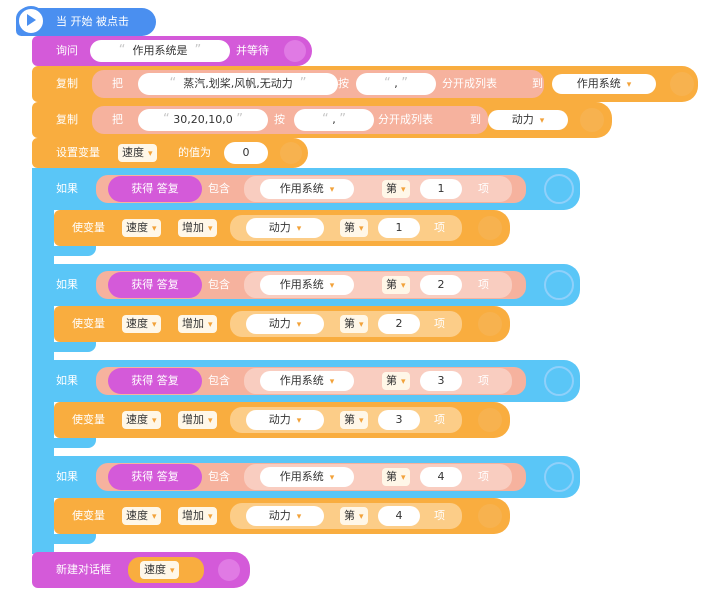 The width and height of the screenshot is (702, 598). What do you see at coordinates (92, 21) in the screenshot?
I see `hat-label: 当 开始 被点击` at bounding box center [92, 21].